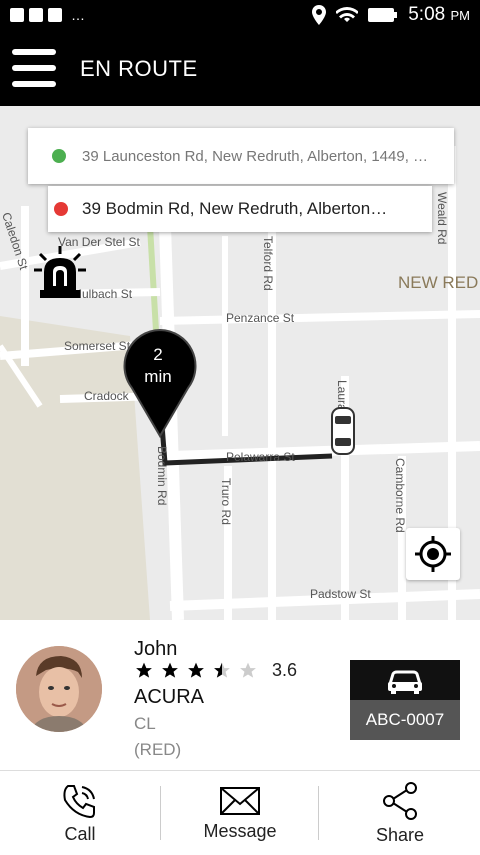  Describe the element at coordinates (318, 813) in the screenshot. I see `divider` at that location.